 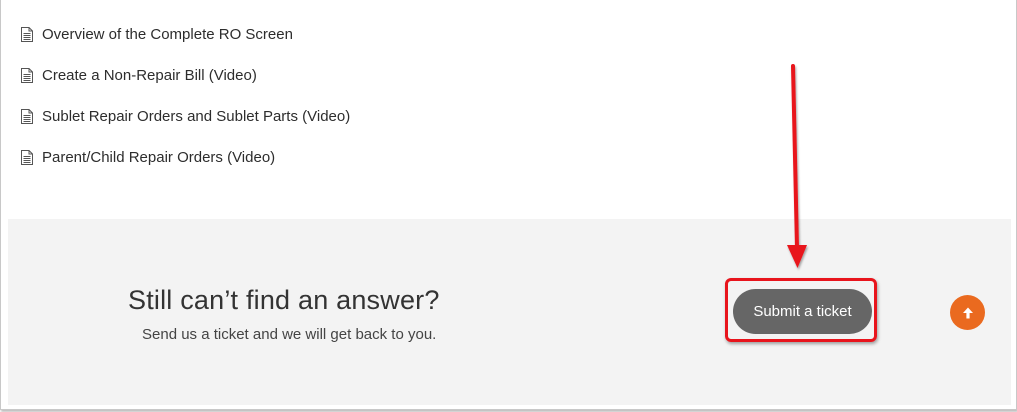 I want to click on scroll-to-top-button, so click(x=967, y=312).